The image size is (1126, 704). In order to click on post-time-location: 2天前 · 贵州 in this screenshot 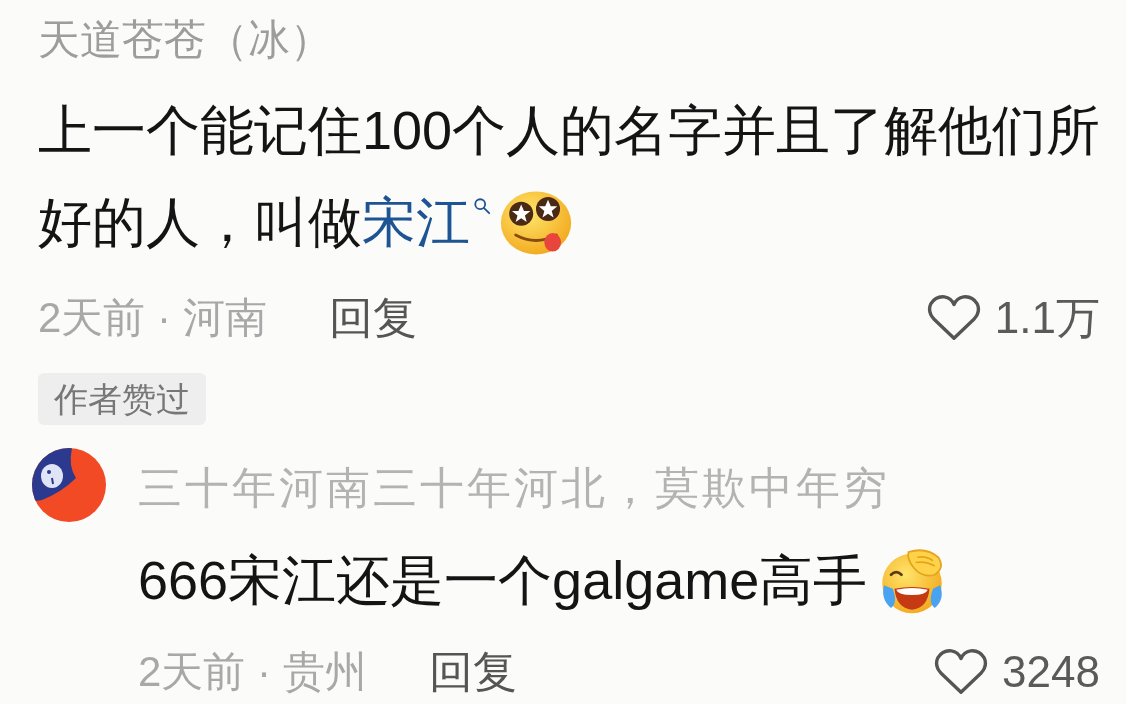, I will do `click(252, 672)`.